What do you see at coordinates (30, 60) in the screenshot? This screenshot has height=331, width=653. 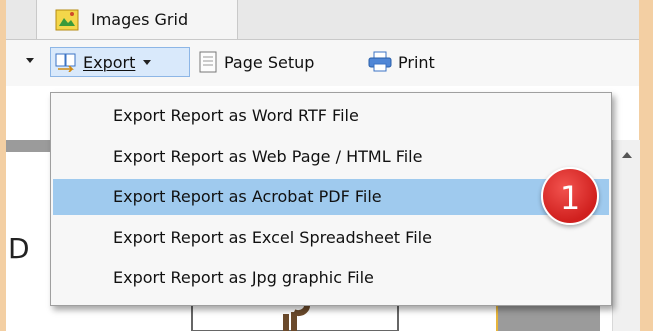 I see `toolbar-overflow-dropdown` at bounding box center [30, 60].